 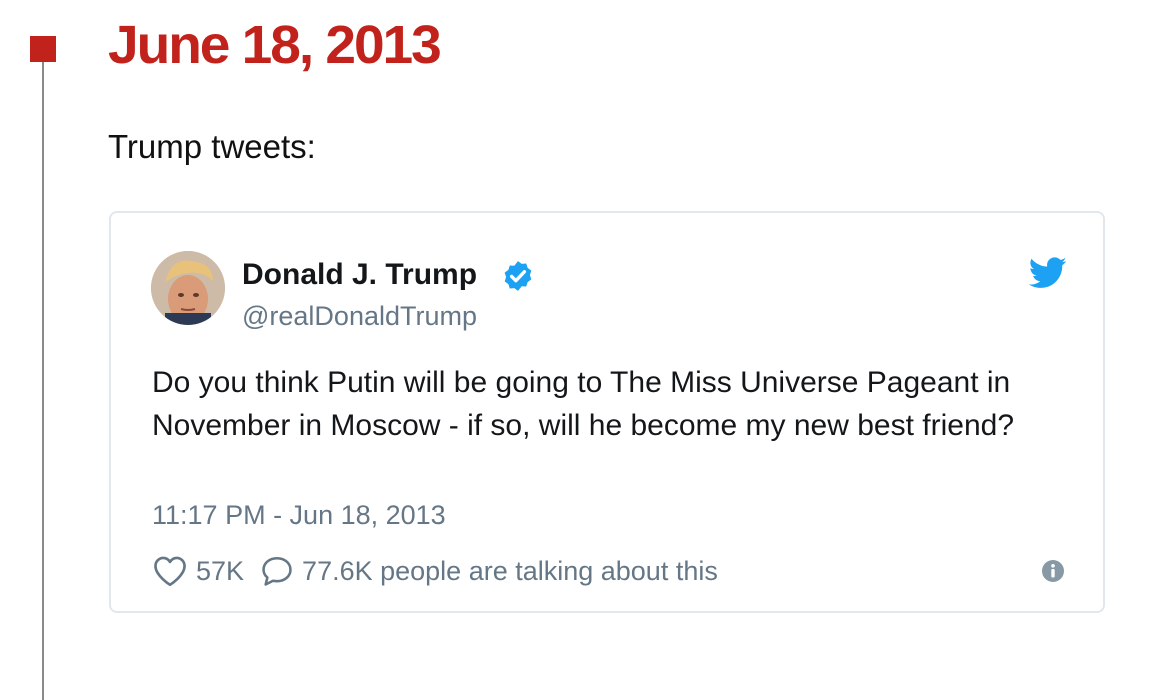 I want to click on intro-text: Trump tweets:, so click(x=212, y=146).